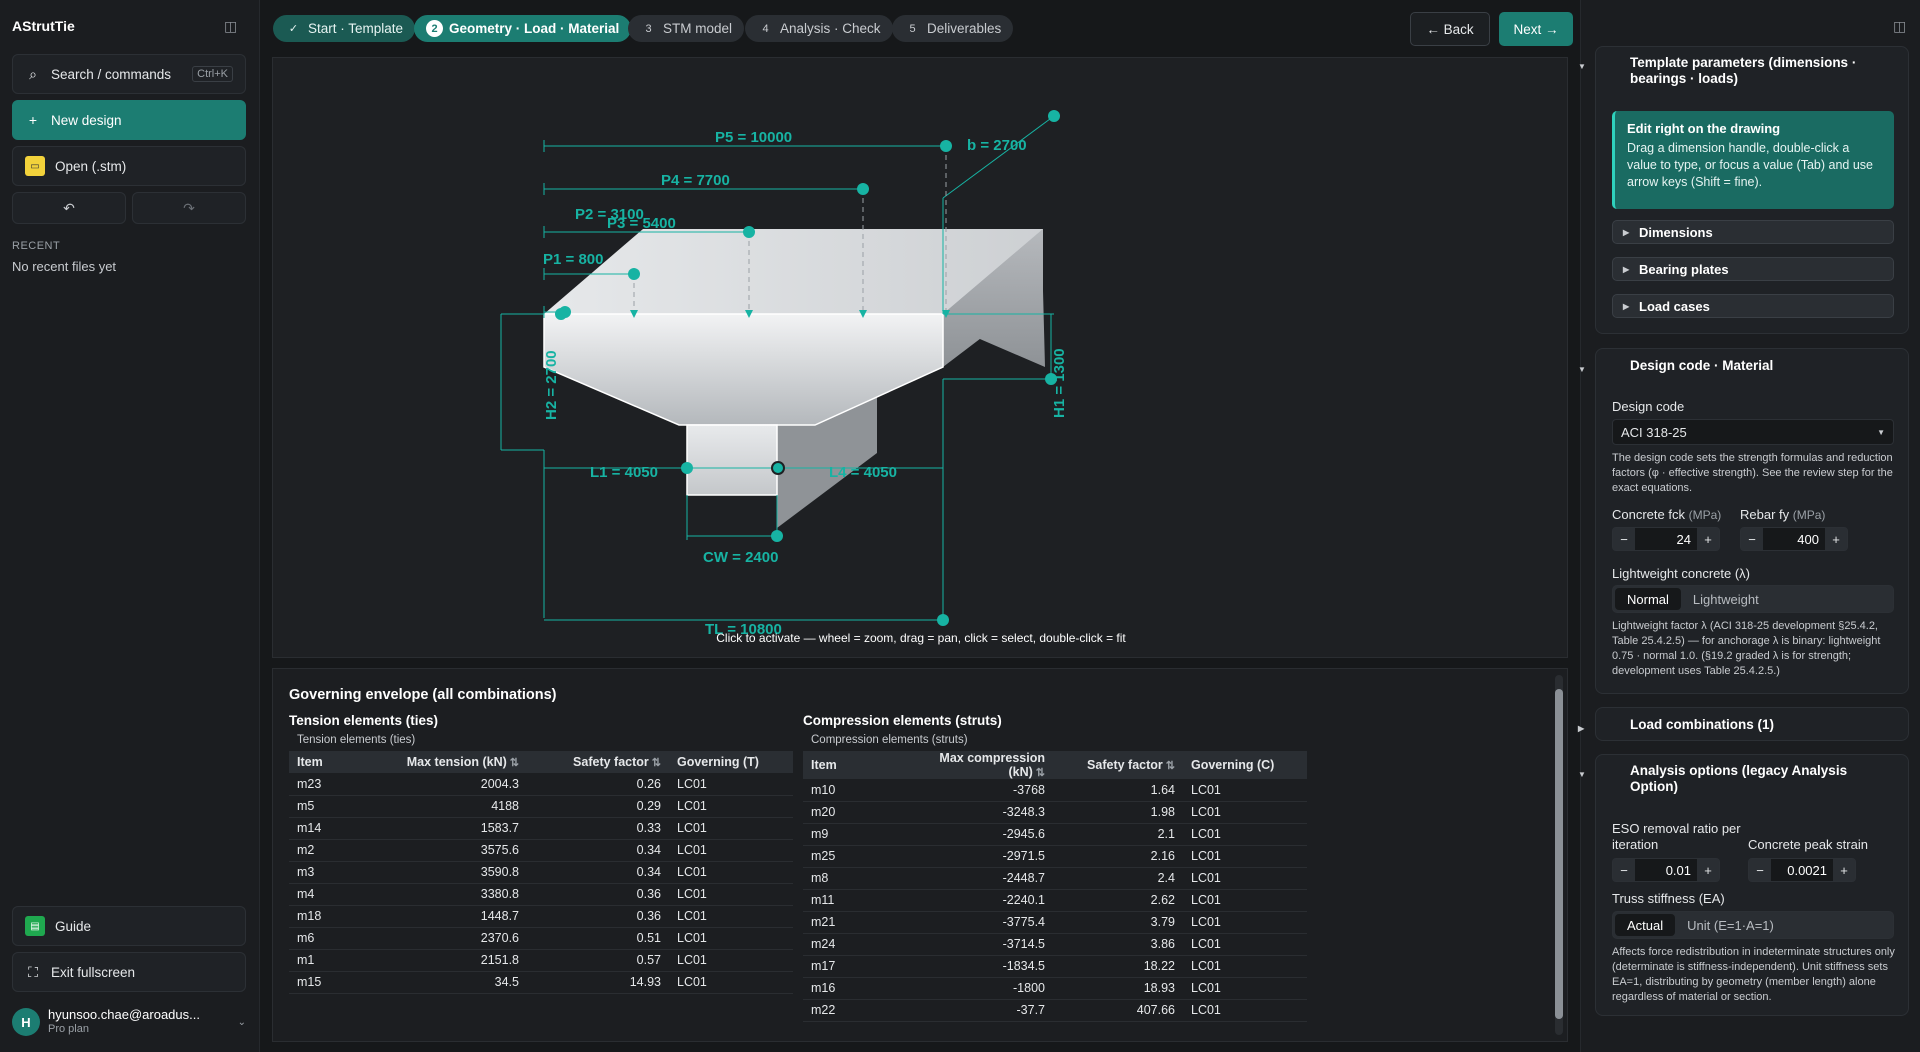 Image resolution: width=1920 pixels, height=1052 pixels. Describe the element at coordinates (732, 460) in the screenshot. I see `column-front-face` at that location.